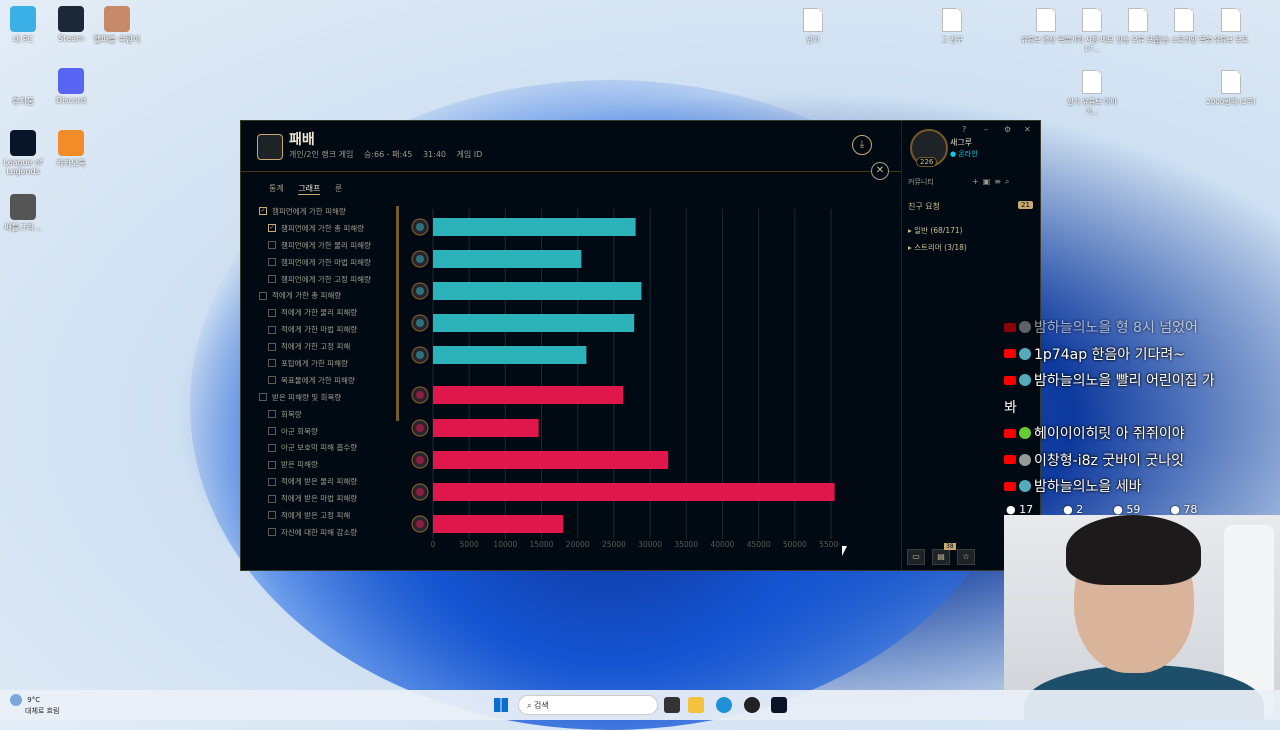  I want to click on desktop-file: 2000번째 (2주), so click(1231, 88).